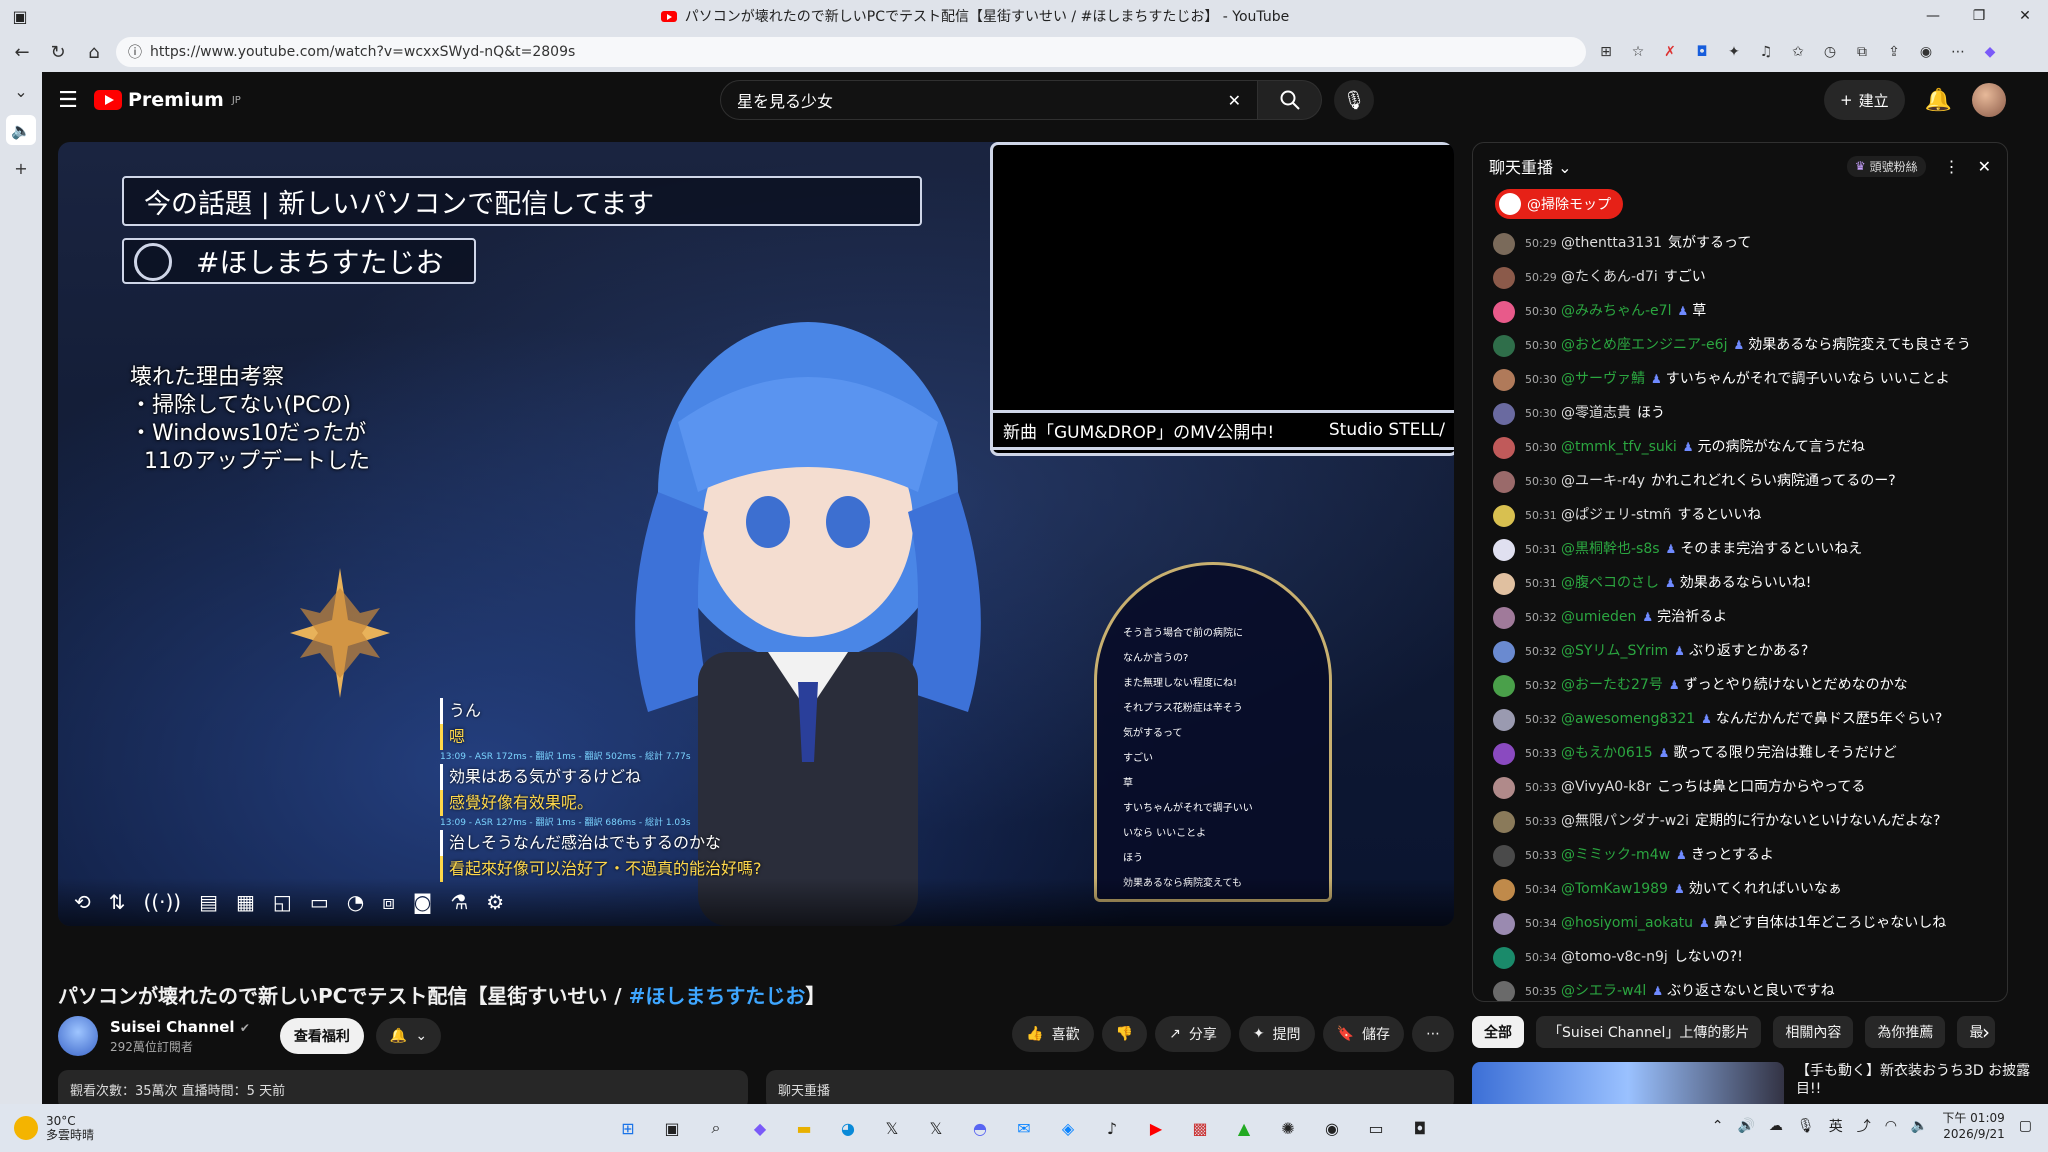 This screenshot has width=2048, height=1152. I want to click on site-info-icon: ⓘ, so click(135, 52).